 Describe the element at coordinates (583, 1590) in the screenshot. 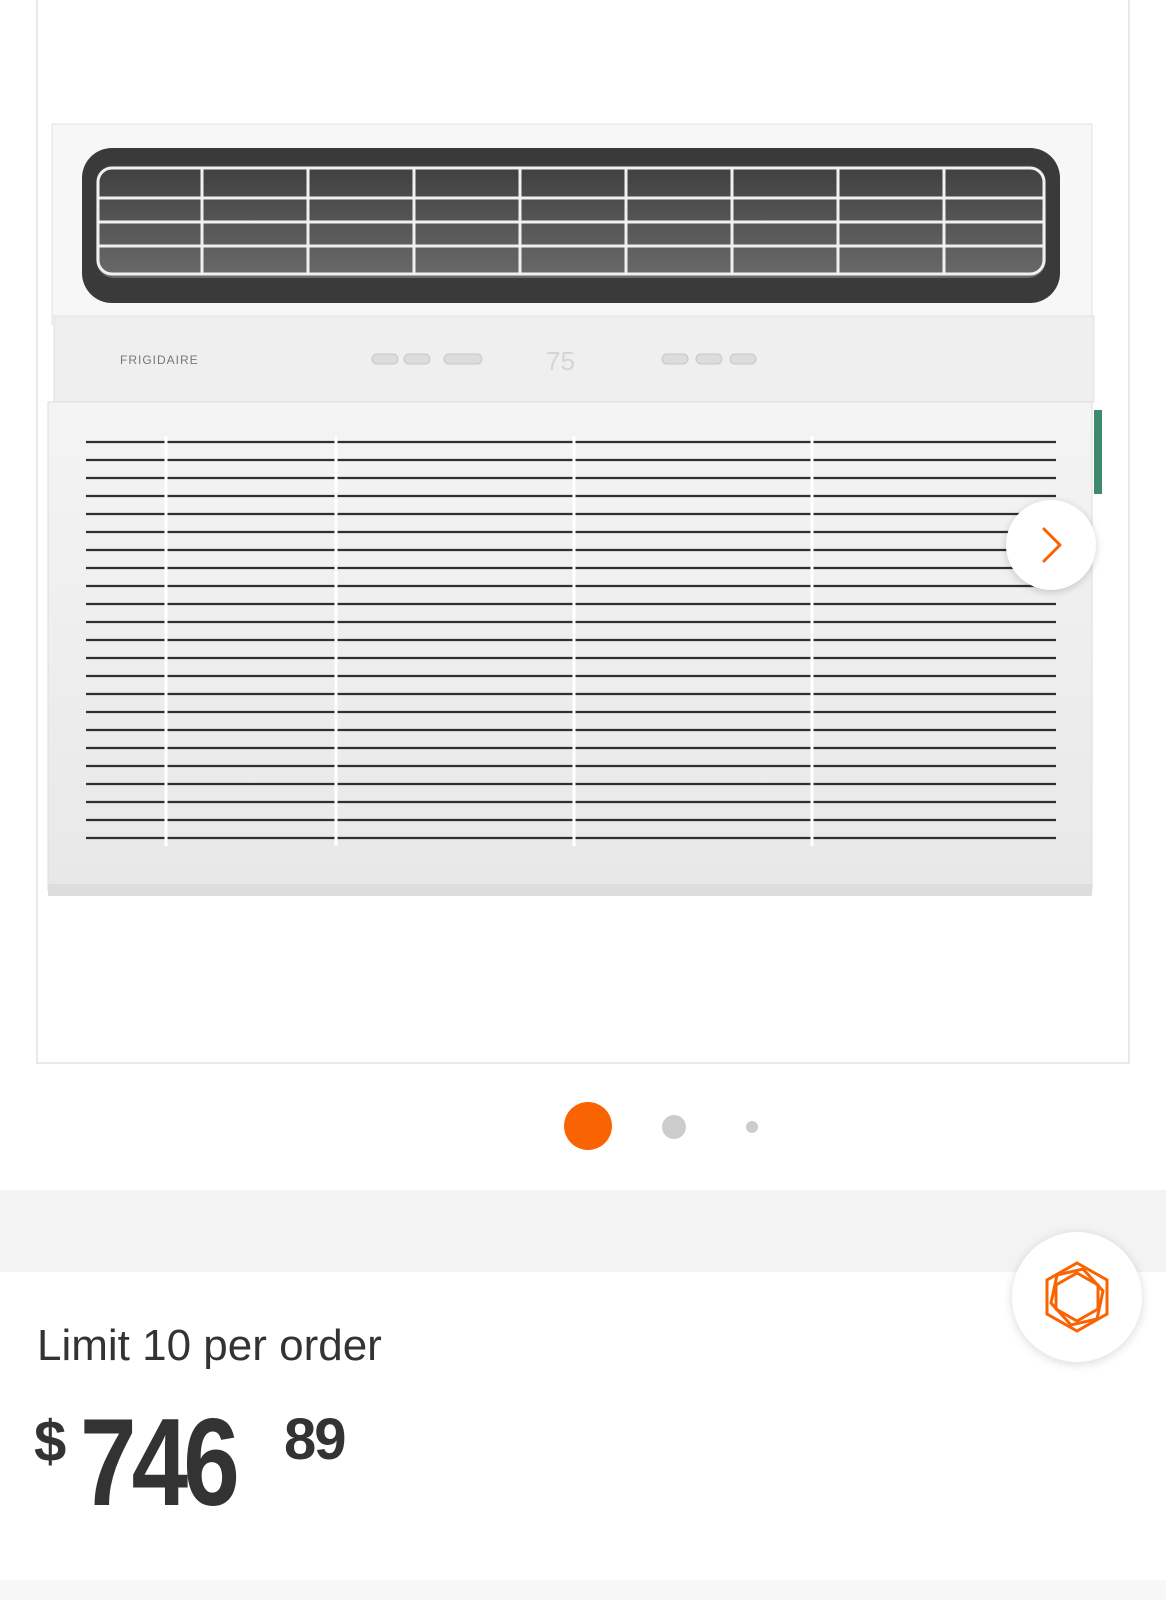

I see `page-bottom-edge` at that location.